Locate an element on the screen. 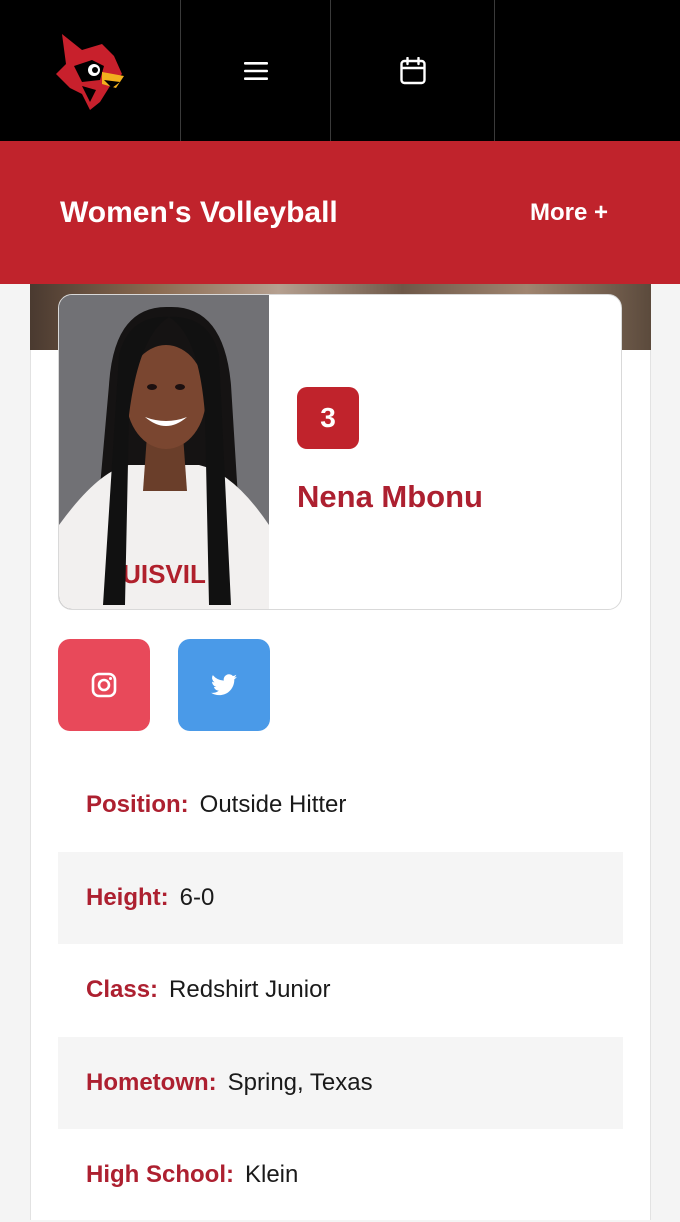  sport-header: Women's Volleyball More + is located at coordinates (340, 212).